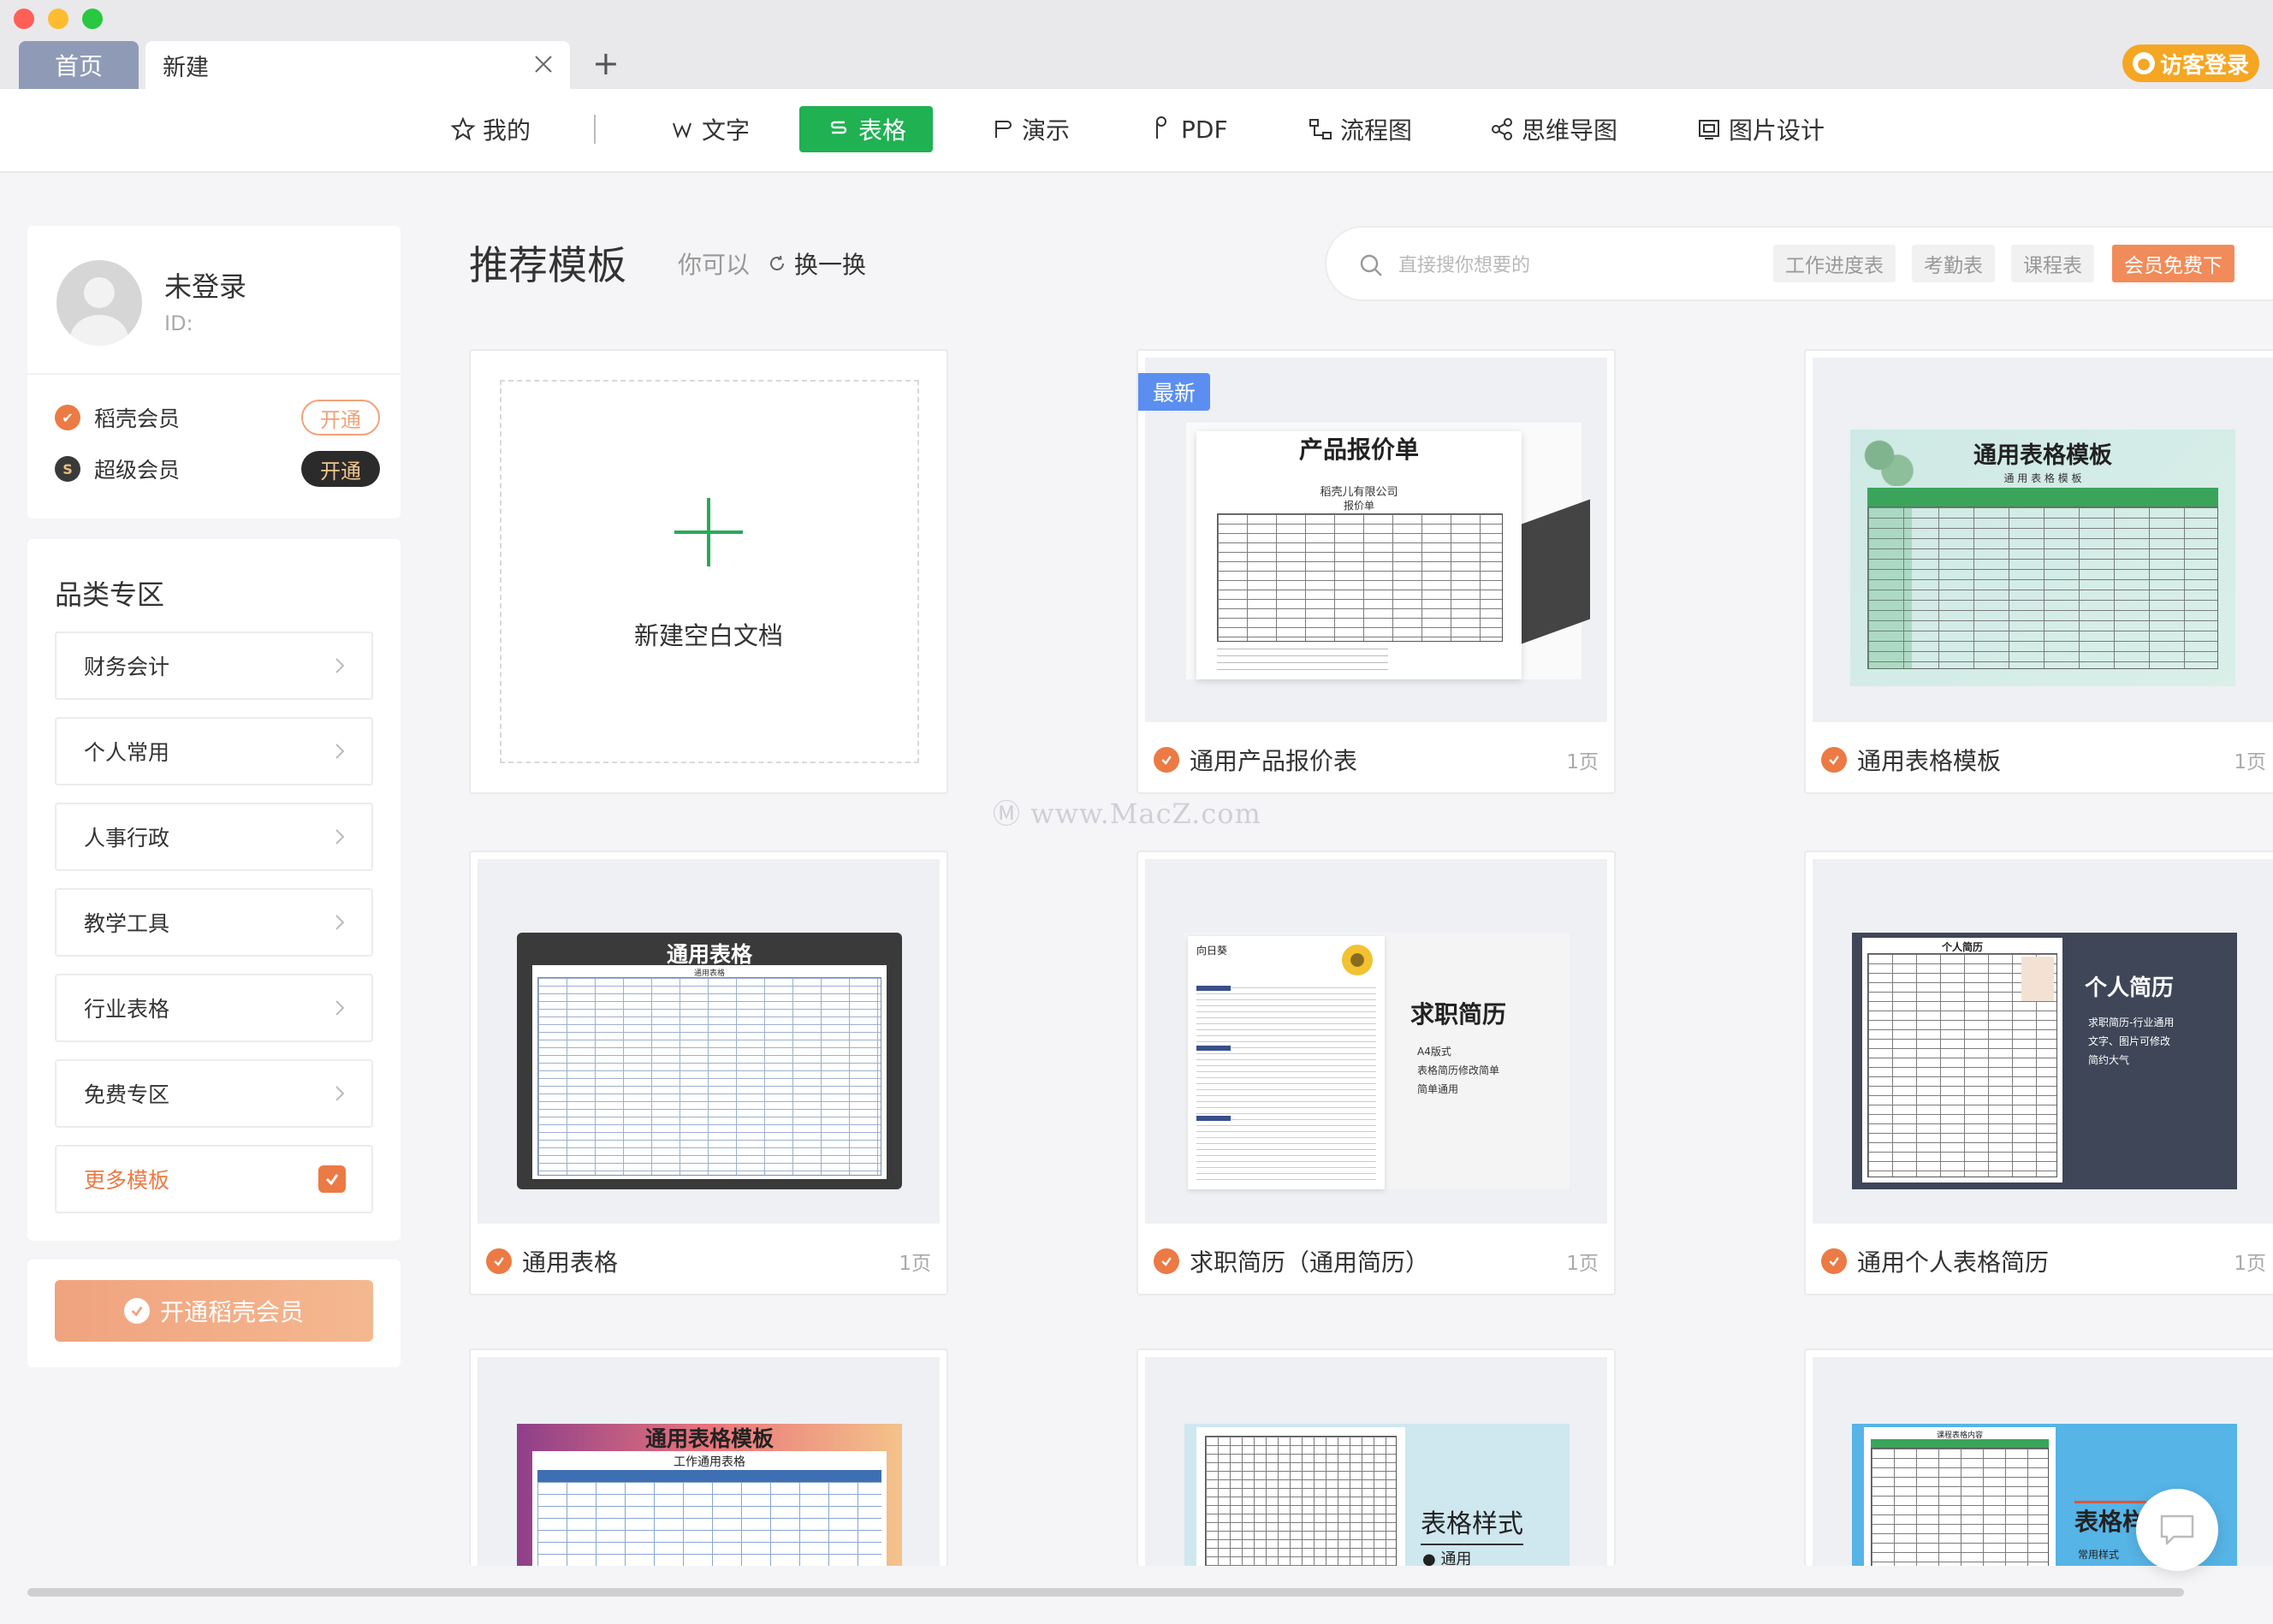  Describe the element at coordinates (1105, 1592) in the screenshot. I see `horizontal-scrollbar` at that location.